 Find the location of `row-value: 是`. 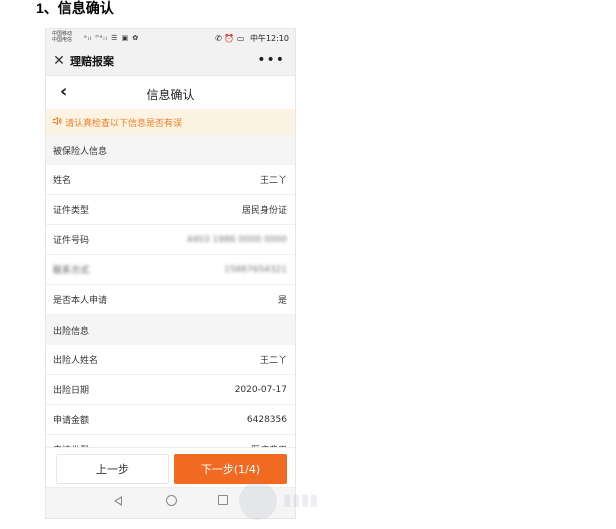

row-value: 是 is located at coordinates (282, 301).